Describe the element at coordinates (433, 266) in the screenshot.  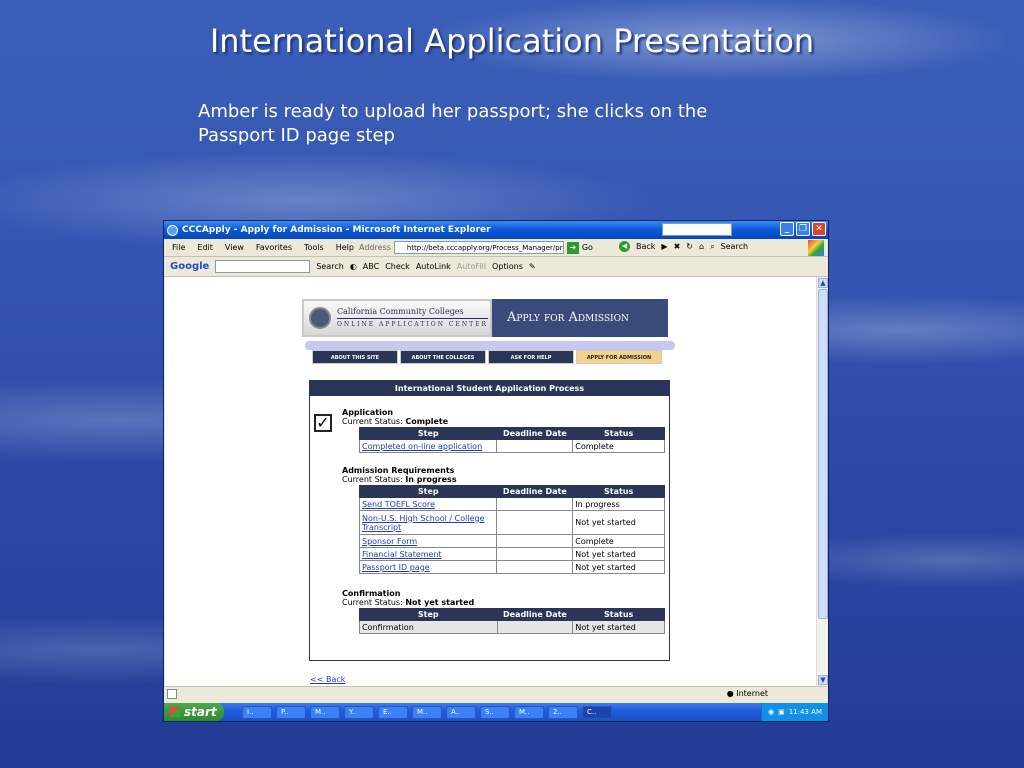
I see `autolink-button: AutoLink` at that location.